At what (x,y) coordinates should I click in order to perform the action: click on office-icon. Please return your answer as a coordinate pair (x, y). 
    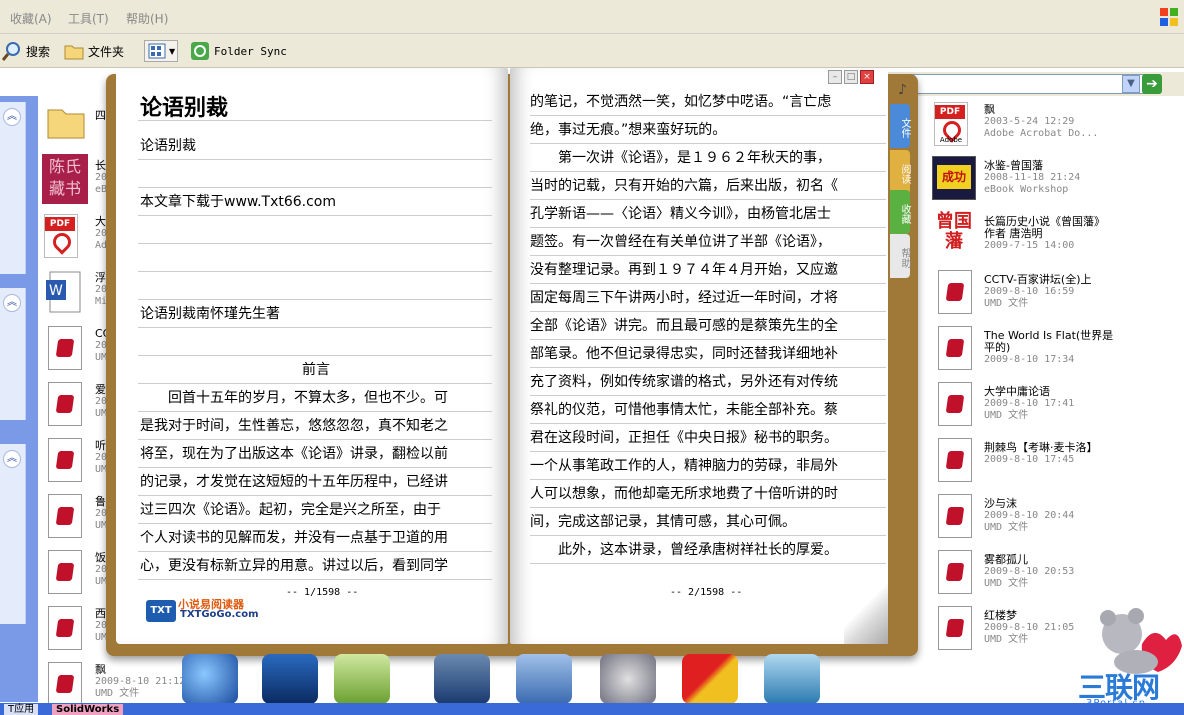
    Looking at the image, I should click on (710, 679).